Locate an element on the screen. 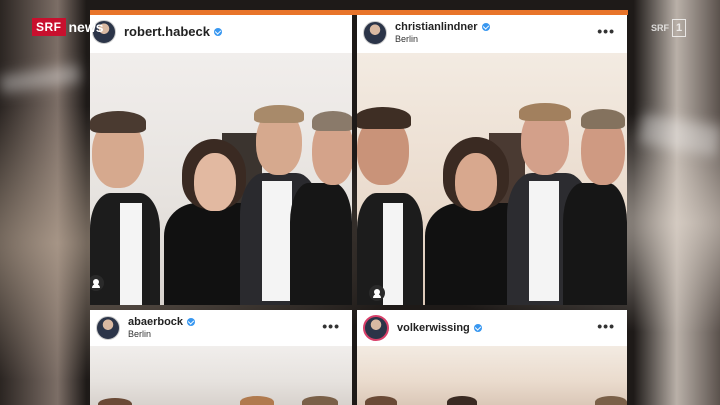  post-volkerwissing: volkerwissing ••• is located at coordinates (492, 357).